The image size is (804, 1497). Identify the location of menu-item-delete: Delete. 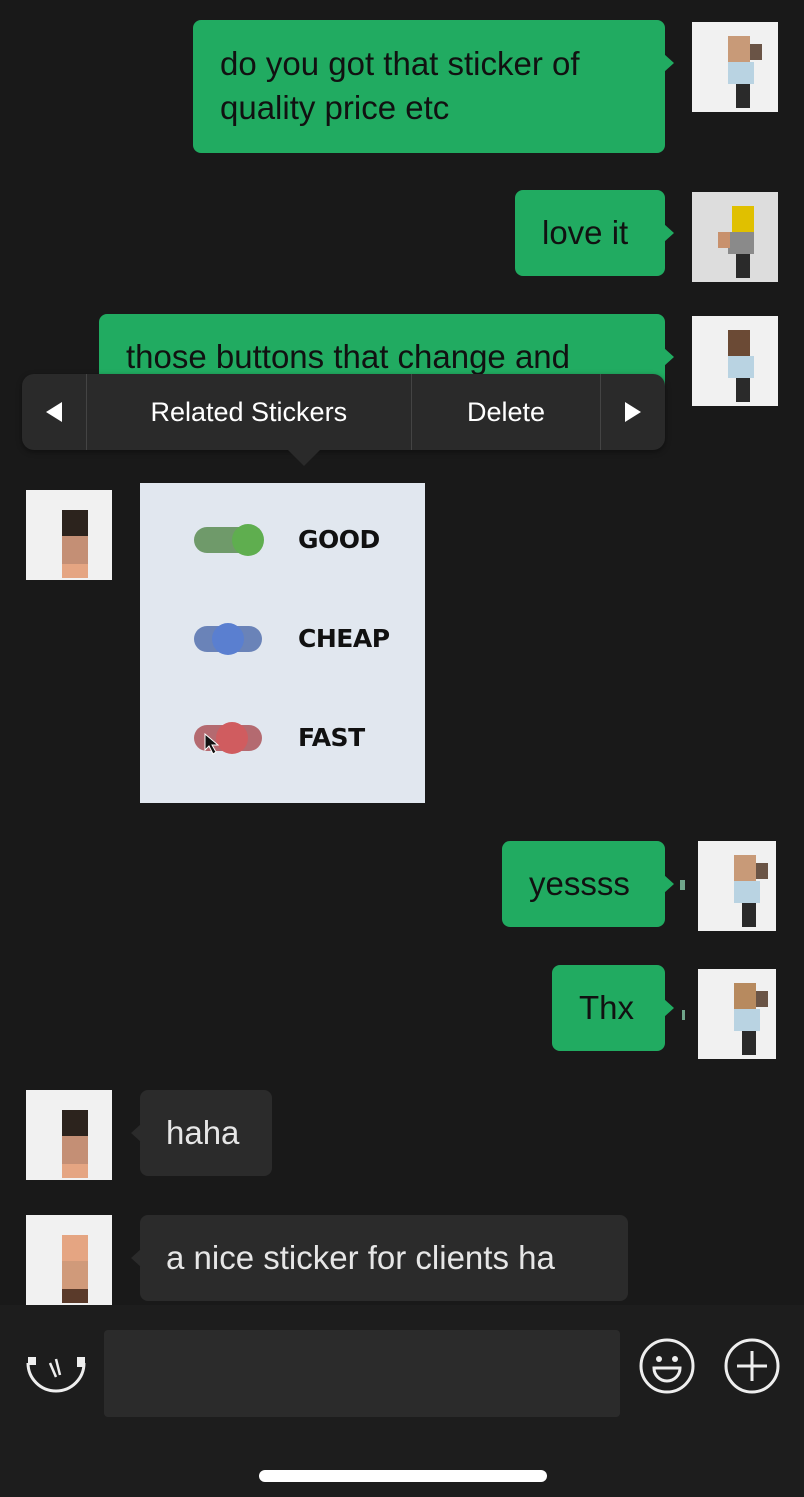
(507, 412).